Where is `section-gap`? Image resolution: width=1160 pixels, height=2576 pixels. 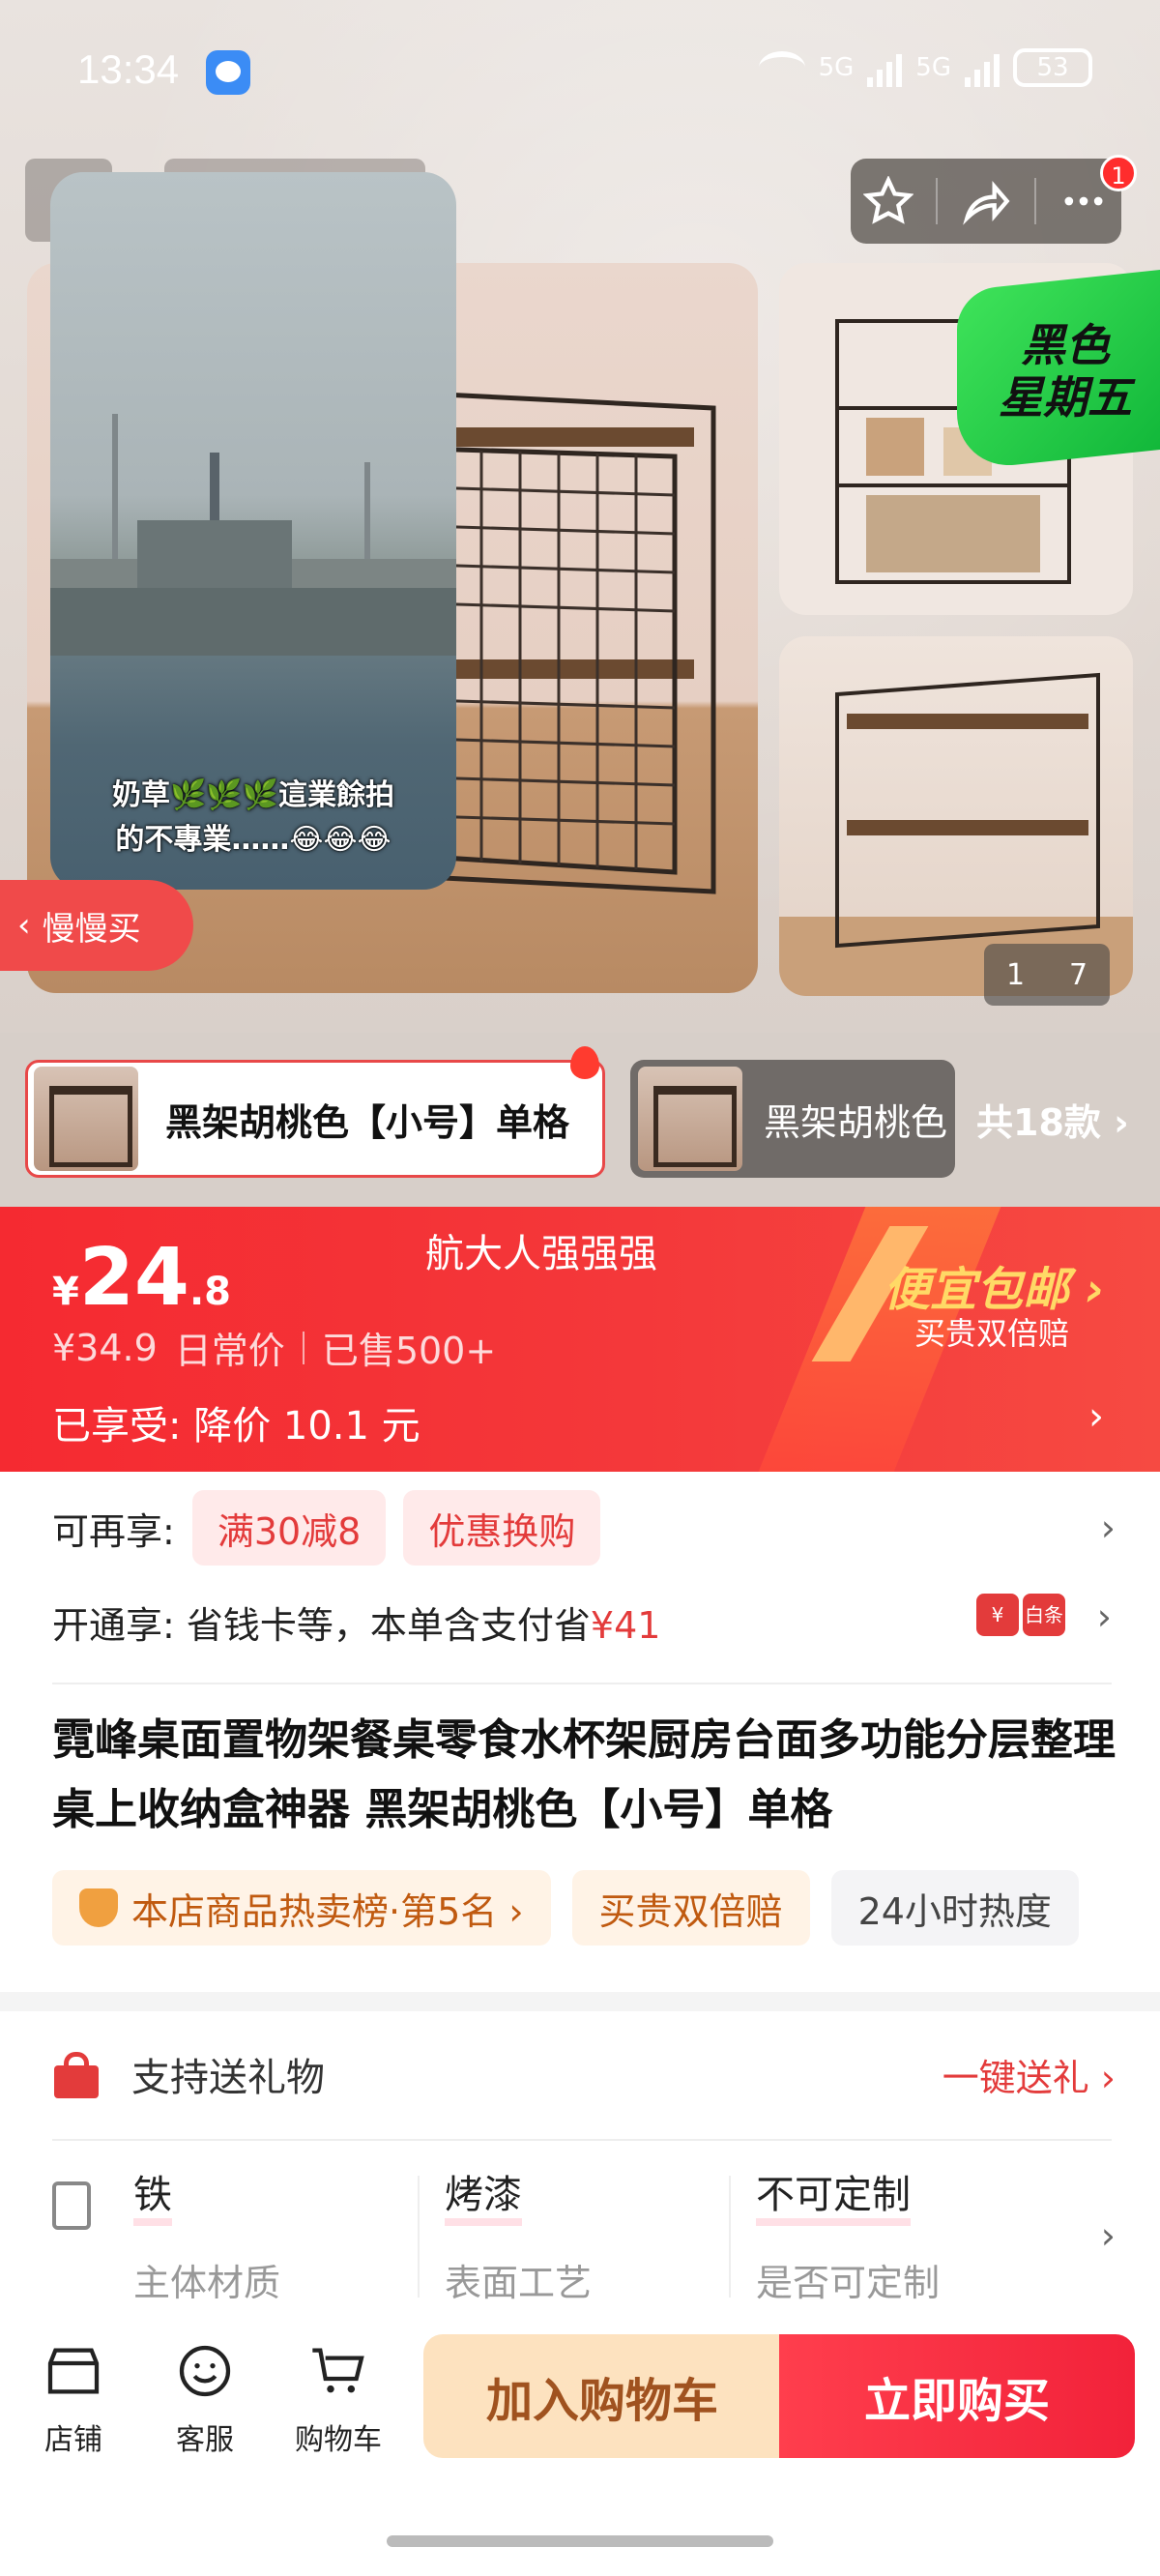
section-gap is located at coordinates (580, 2001).